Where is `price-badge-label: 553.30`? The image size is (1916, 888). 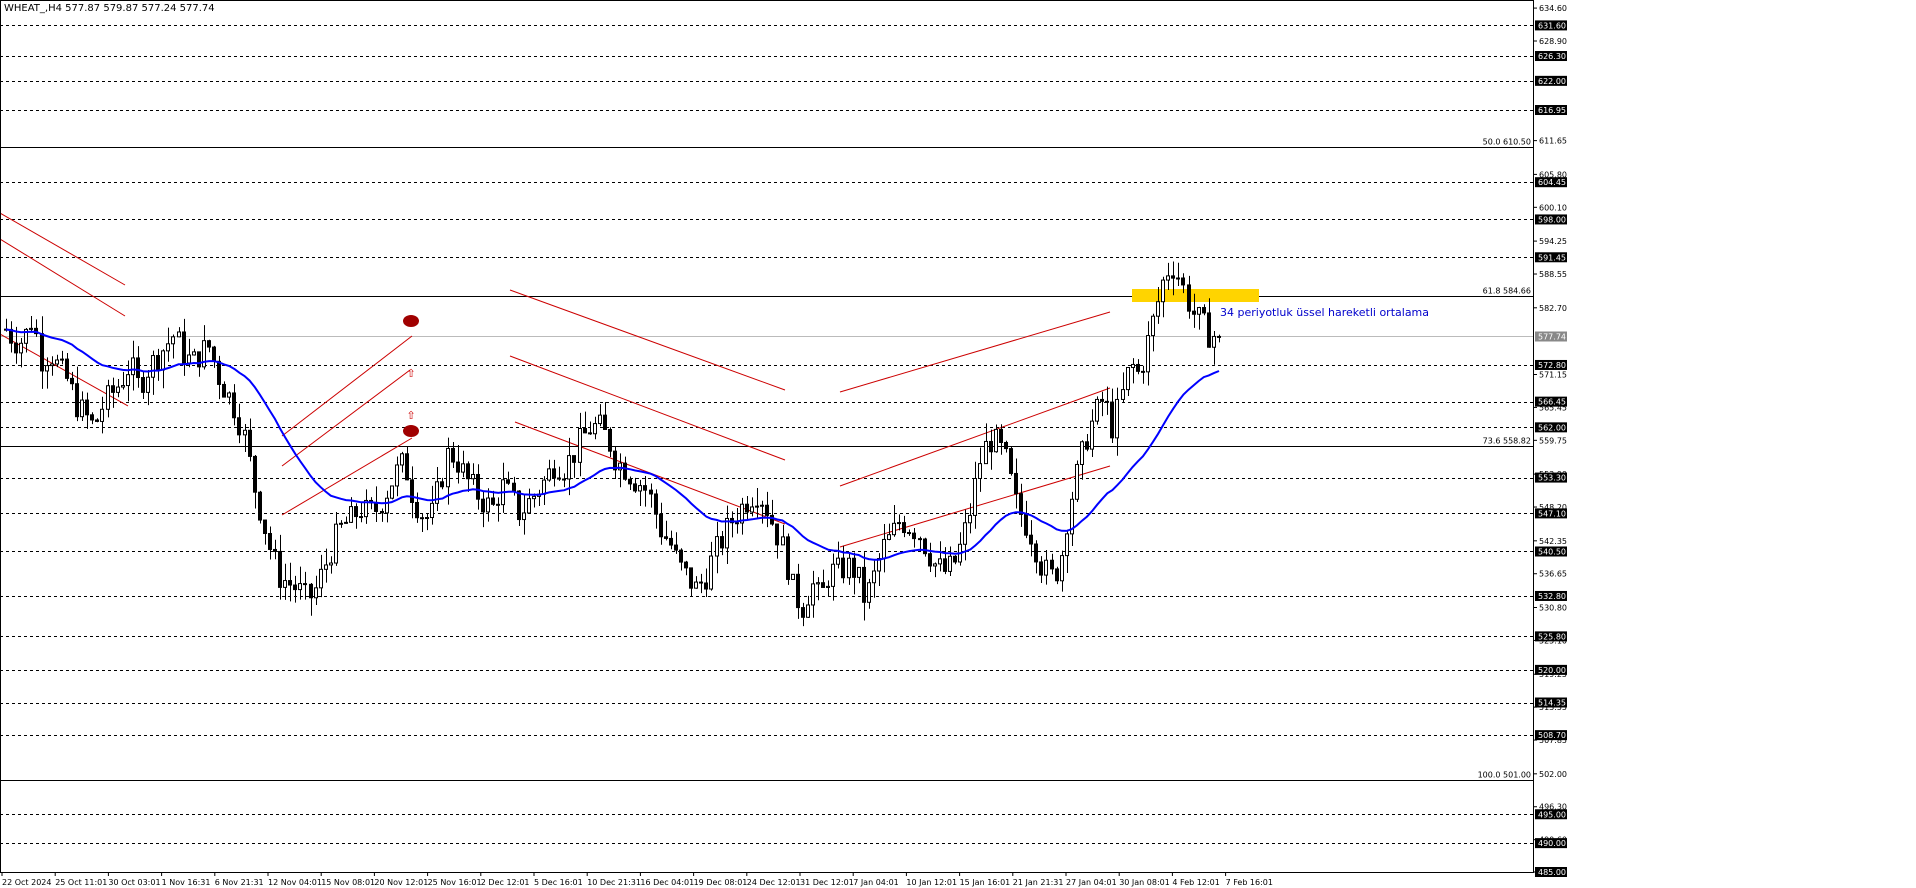
price-badge-label: 553.30 is located at coordinates (1552, 478).